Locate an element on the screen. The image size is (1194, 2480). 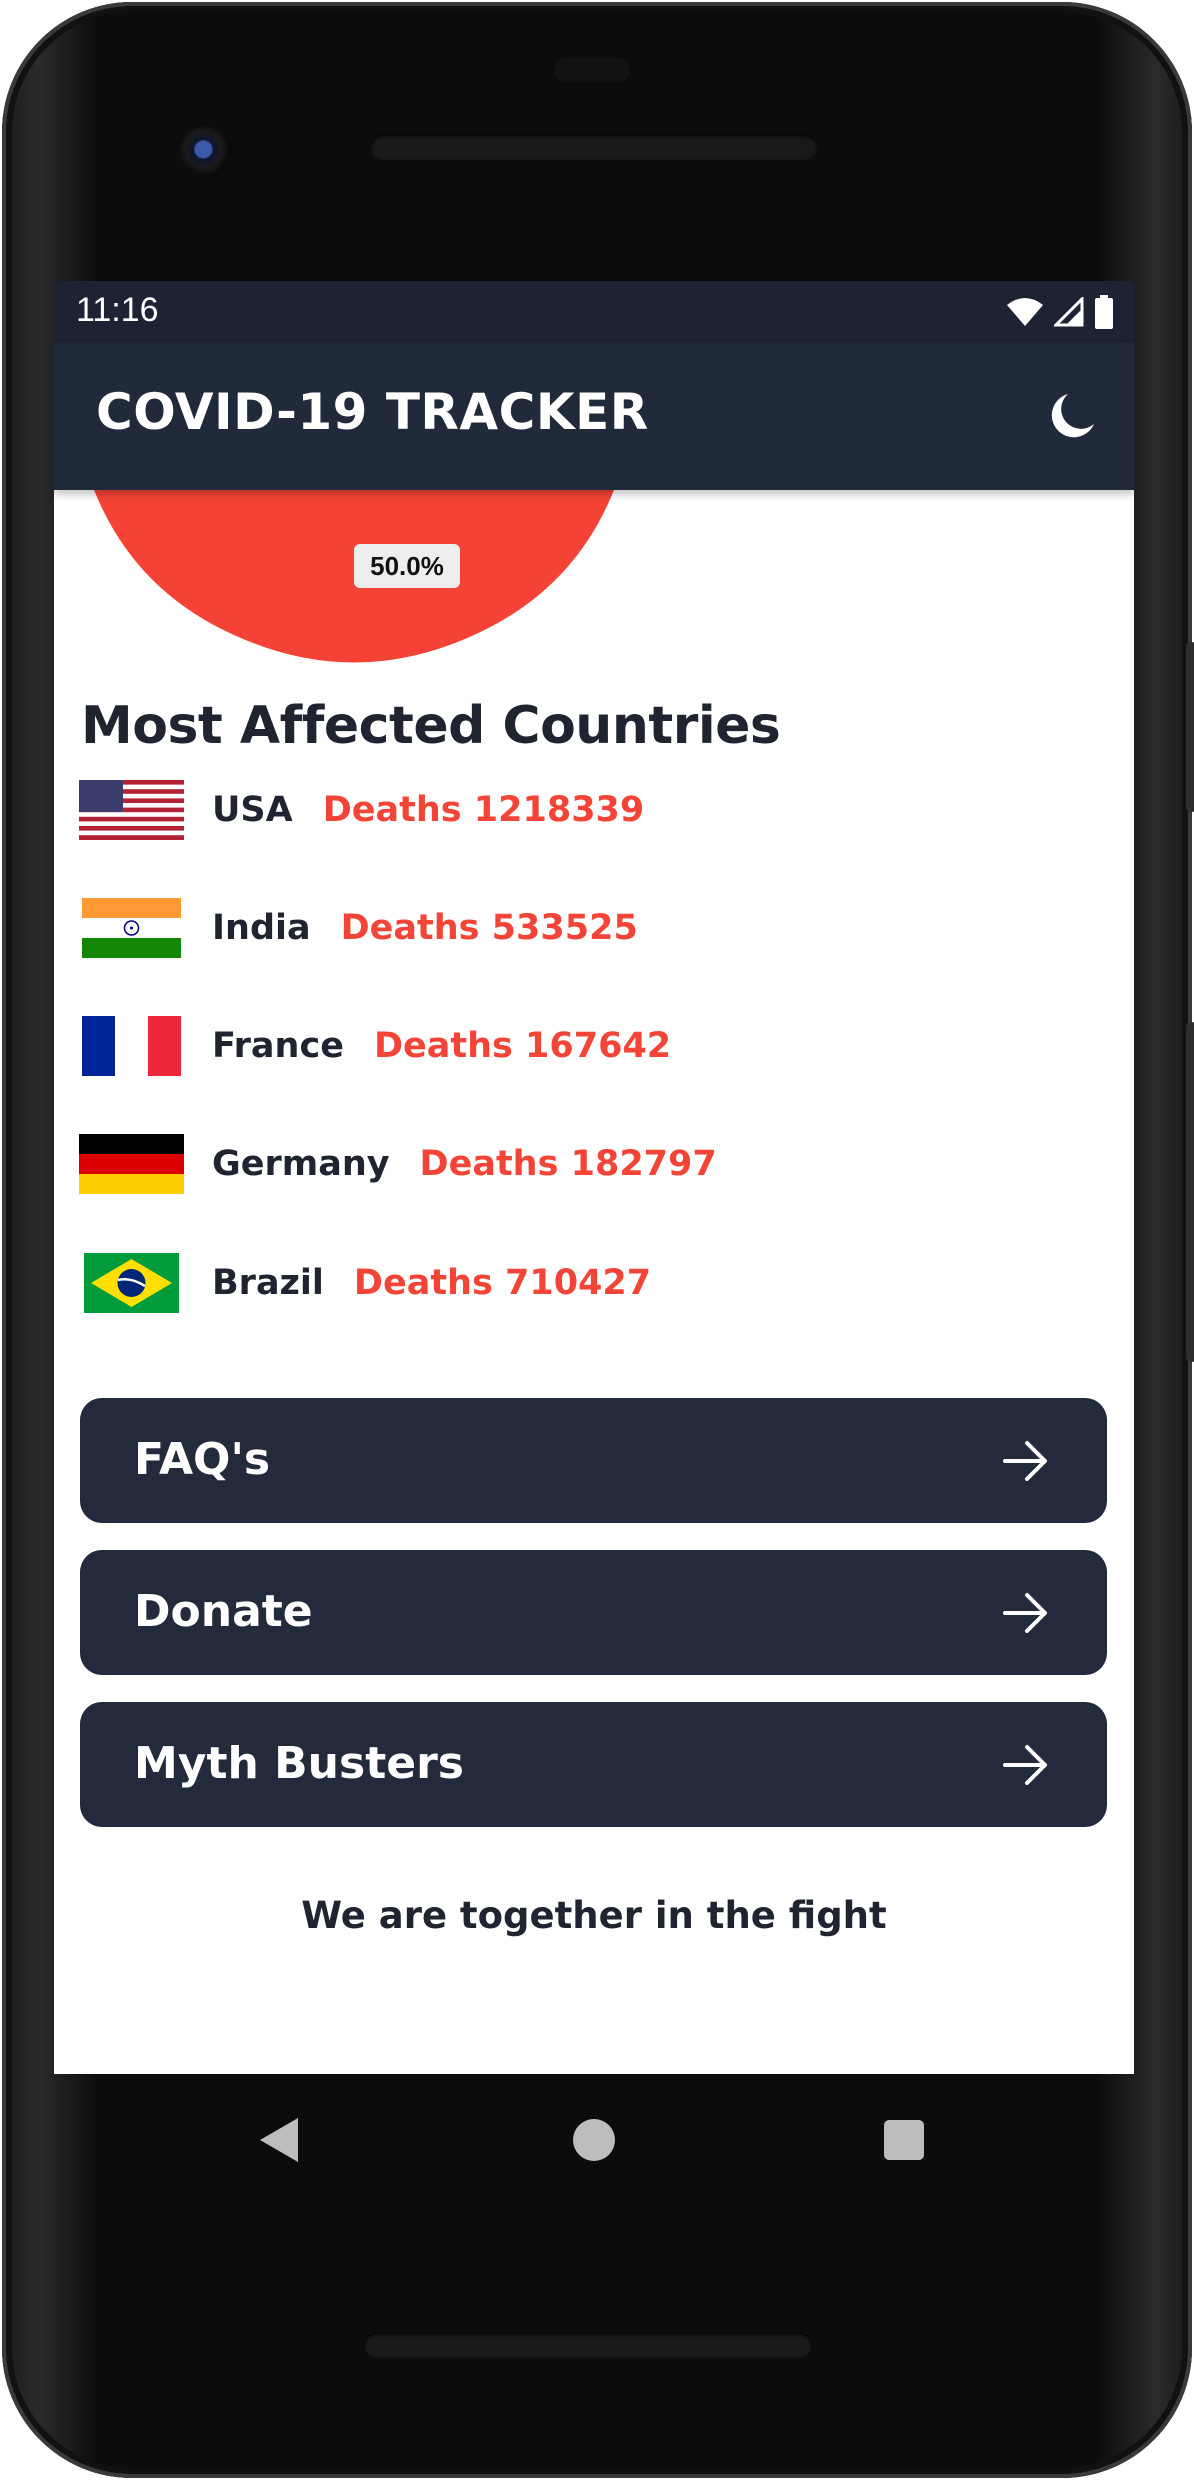
faqs-label: FAQ's is located at coordinates (202, 1459).